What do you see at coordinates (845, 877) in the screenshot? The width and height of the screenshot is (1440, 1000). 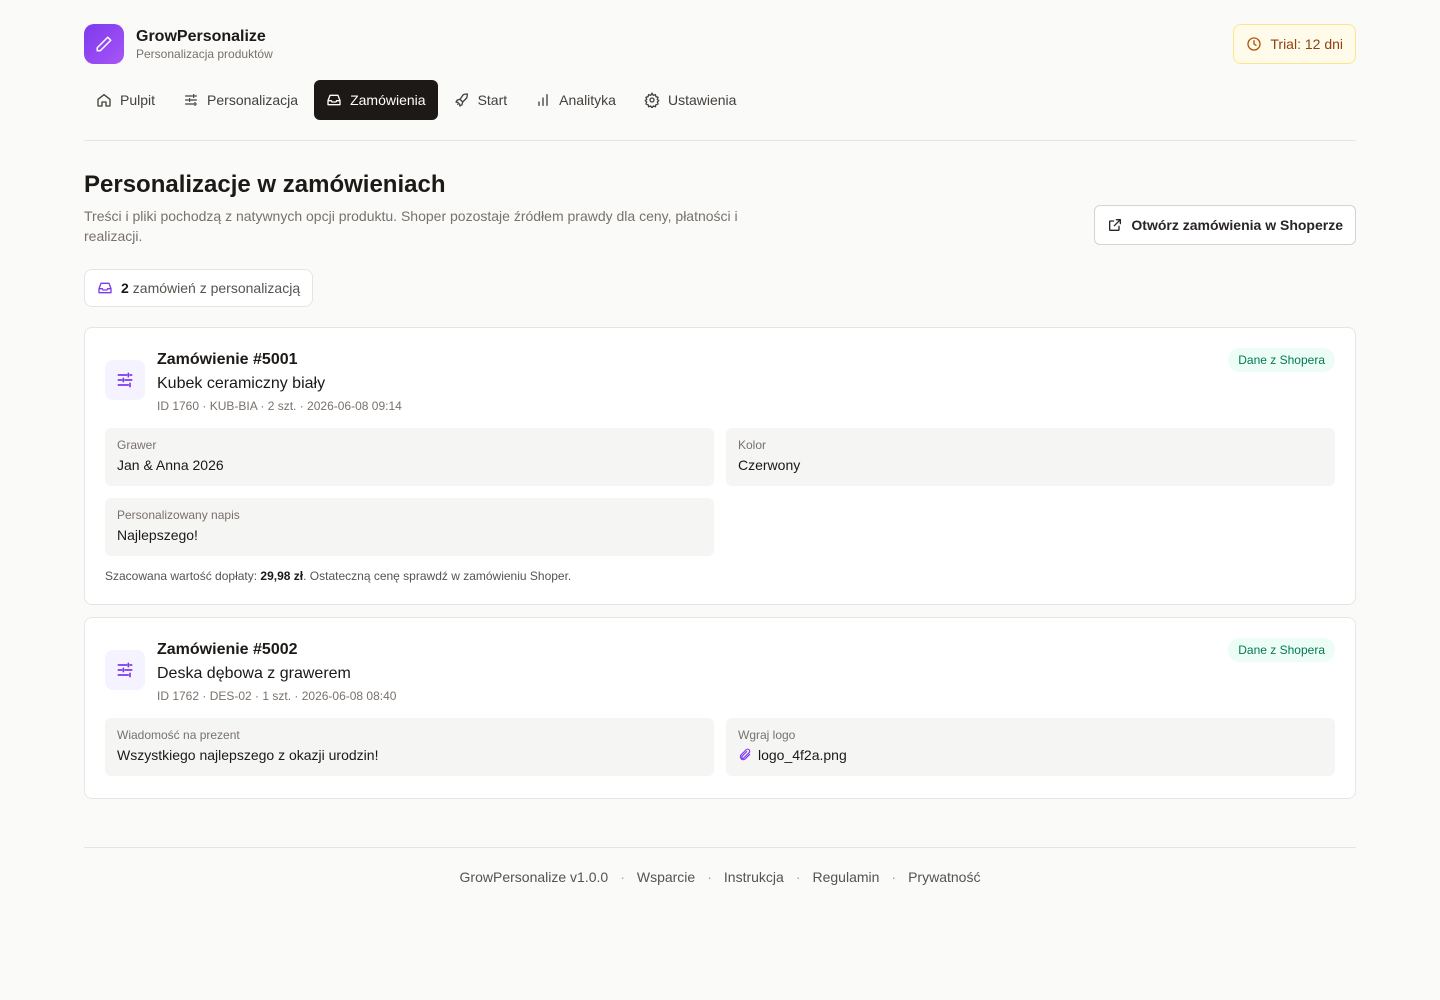 I see `footer-link-regulamin: Regulamin` at bounding box center [845, 877].